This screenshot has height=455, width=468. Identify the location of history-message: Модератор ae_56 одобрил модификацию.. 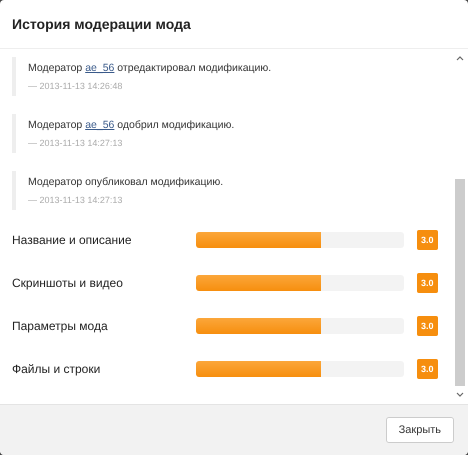
(132, 125).